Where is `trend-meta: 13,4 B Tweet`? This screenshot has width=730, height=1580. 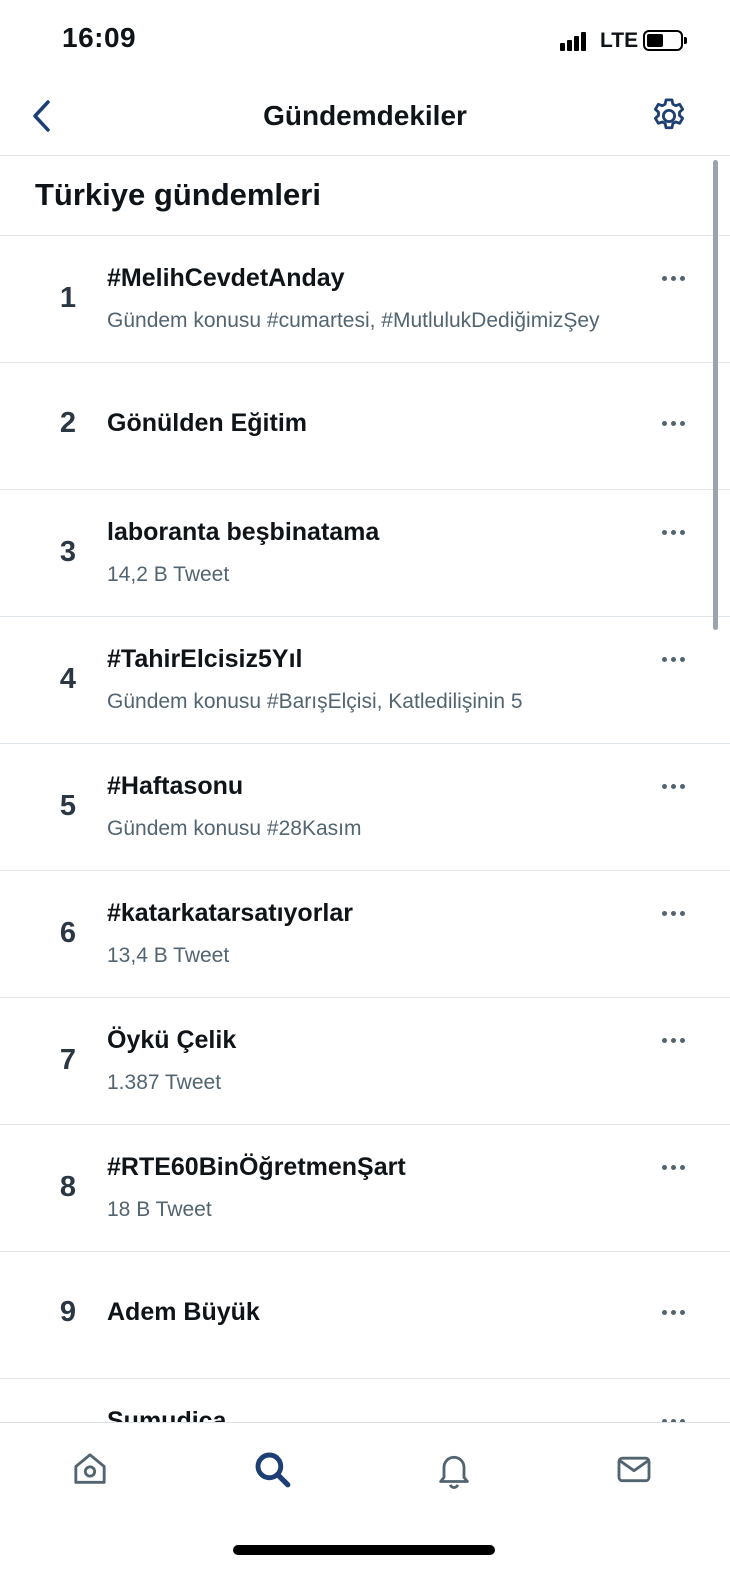 trend-meta: 13,4 B Tweet is located at coordinates (168, 955).